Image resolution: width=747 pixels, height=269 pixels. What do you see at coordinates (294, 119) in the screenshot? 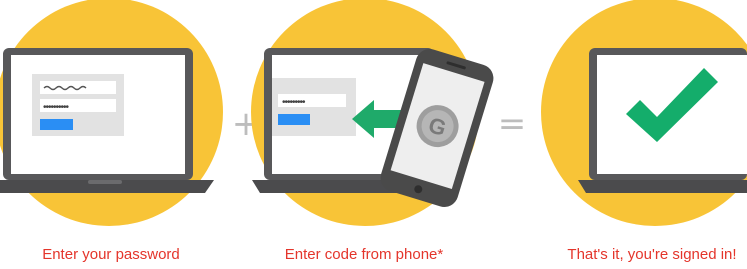
I see `step-2-verify-button` at bounding box center [294, 119].